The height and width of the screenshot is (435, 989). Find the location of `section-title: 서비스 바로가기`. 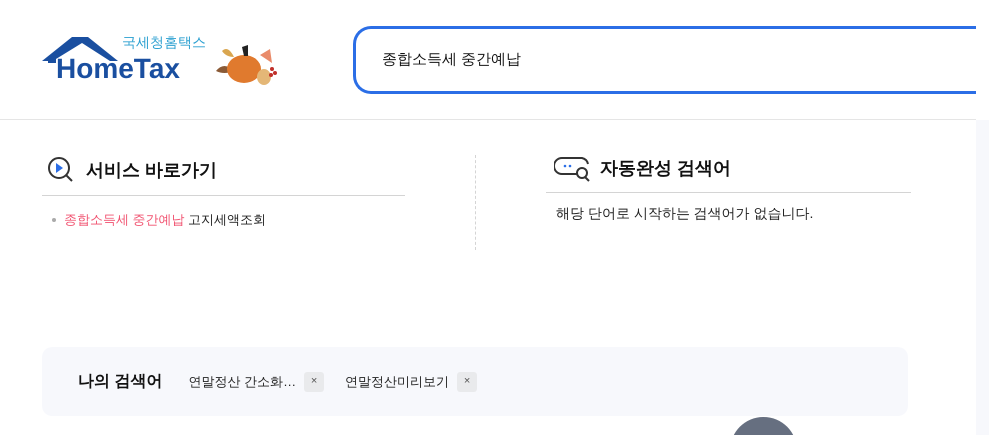

section-title: 서비스 바로가기 is located at coordinates (152, 170).